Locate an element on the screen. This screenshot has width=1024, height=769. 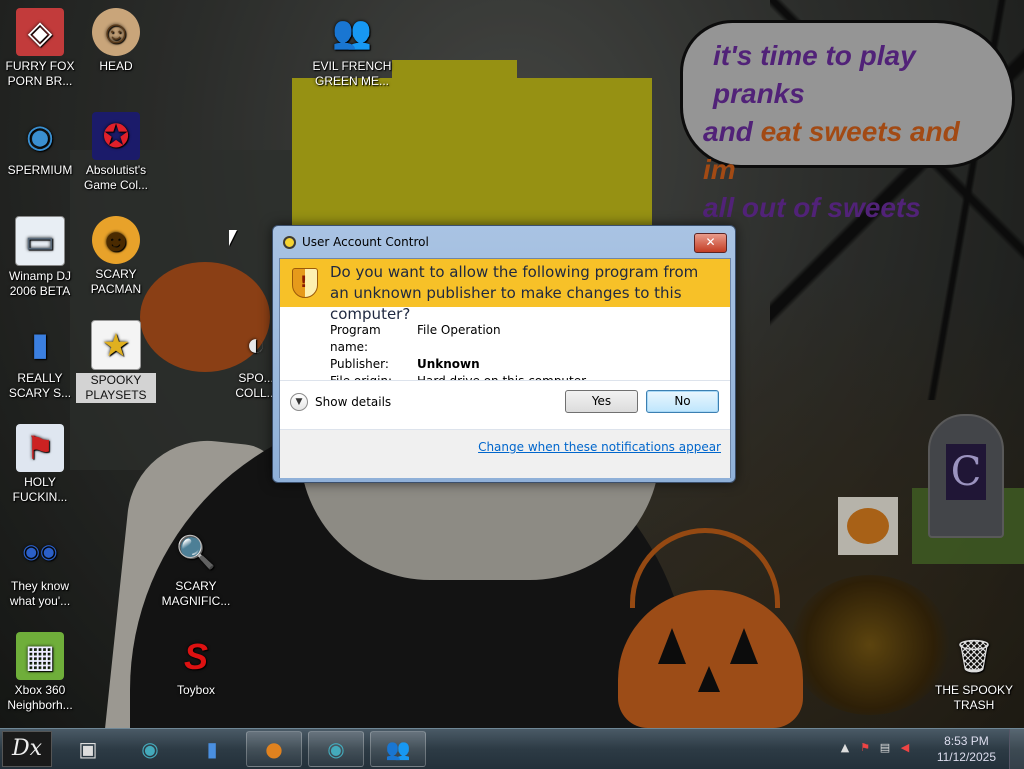
info-row-publisher: Publisher: Unknown is located at coordinates (458, 364).